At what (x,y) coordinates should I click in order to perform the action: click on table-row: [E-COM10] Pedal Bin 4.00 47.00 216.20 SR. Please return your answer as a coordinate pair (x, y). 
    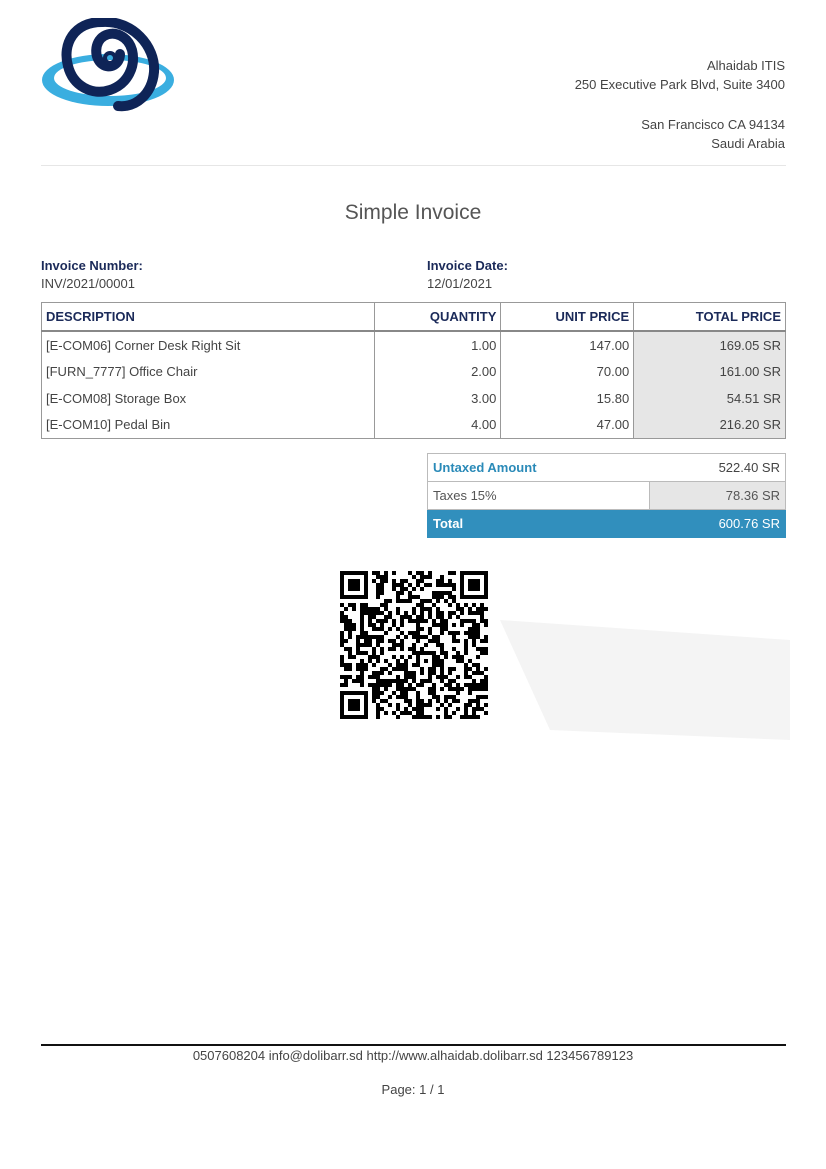
    Looking at the image, I should click on (413, 425).